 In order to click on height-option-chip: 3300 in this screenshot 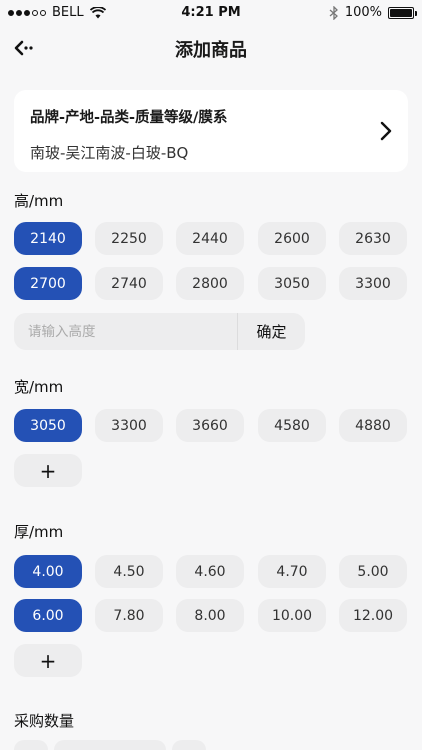, I will do `click(373, 283)`.